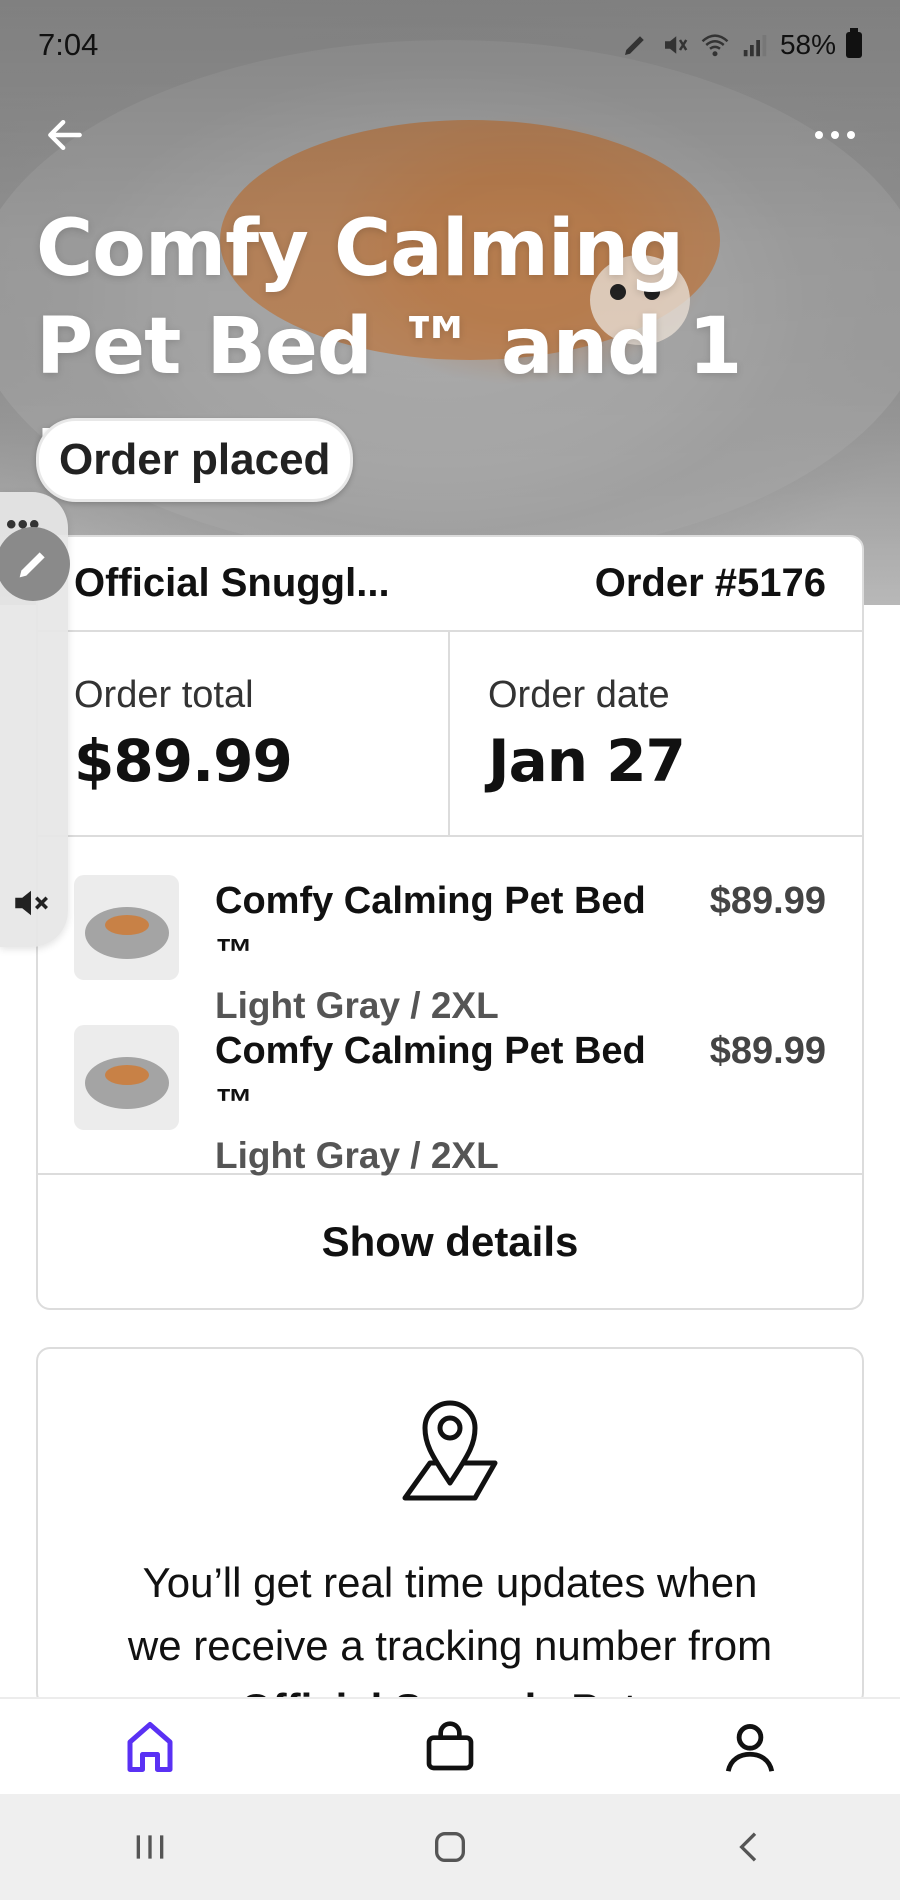 This screenshot has width=900, height=1900. What do you see at coordinates (31, 903) in the screenshot?
I see `volume-mute-icon` at bounding box center [31, 903].